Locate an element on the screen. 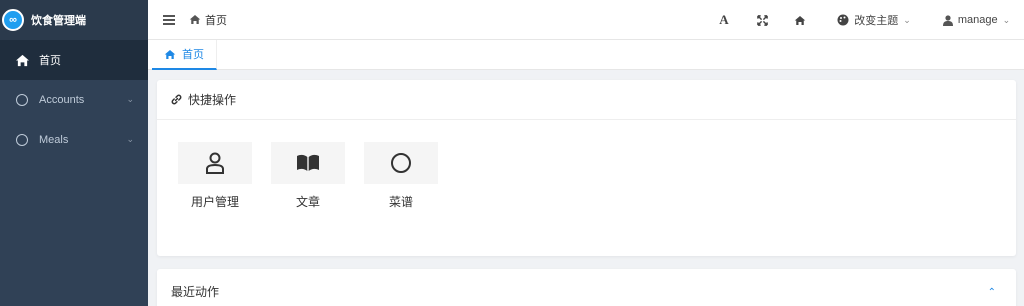 The height and width of the screenshot is (306, 1024). theme-label: 改变主题 is located at coordinates (876, 21).